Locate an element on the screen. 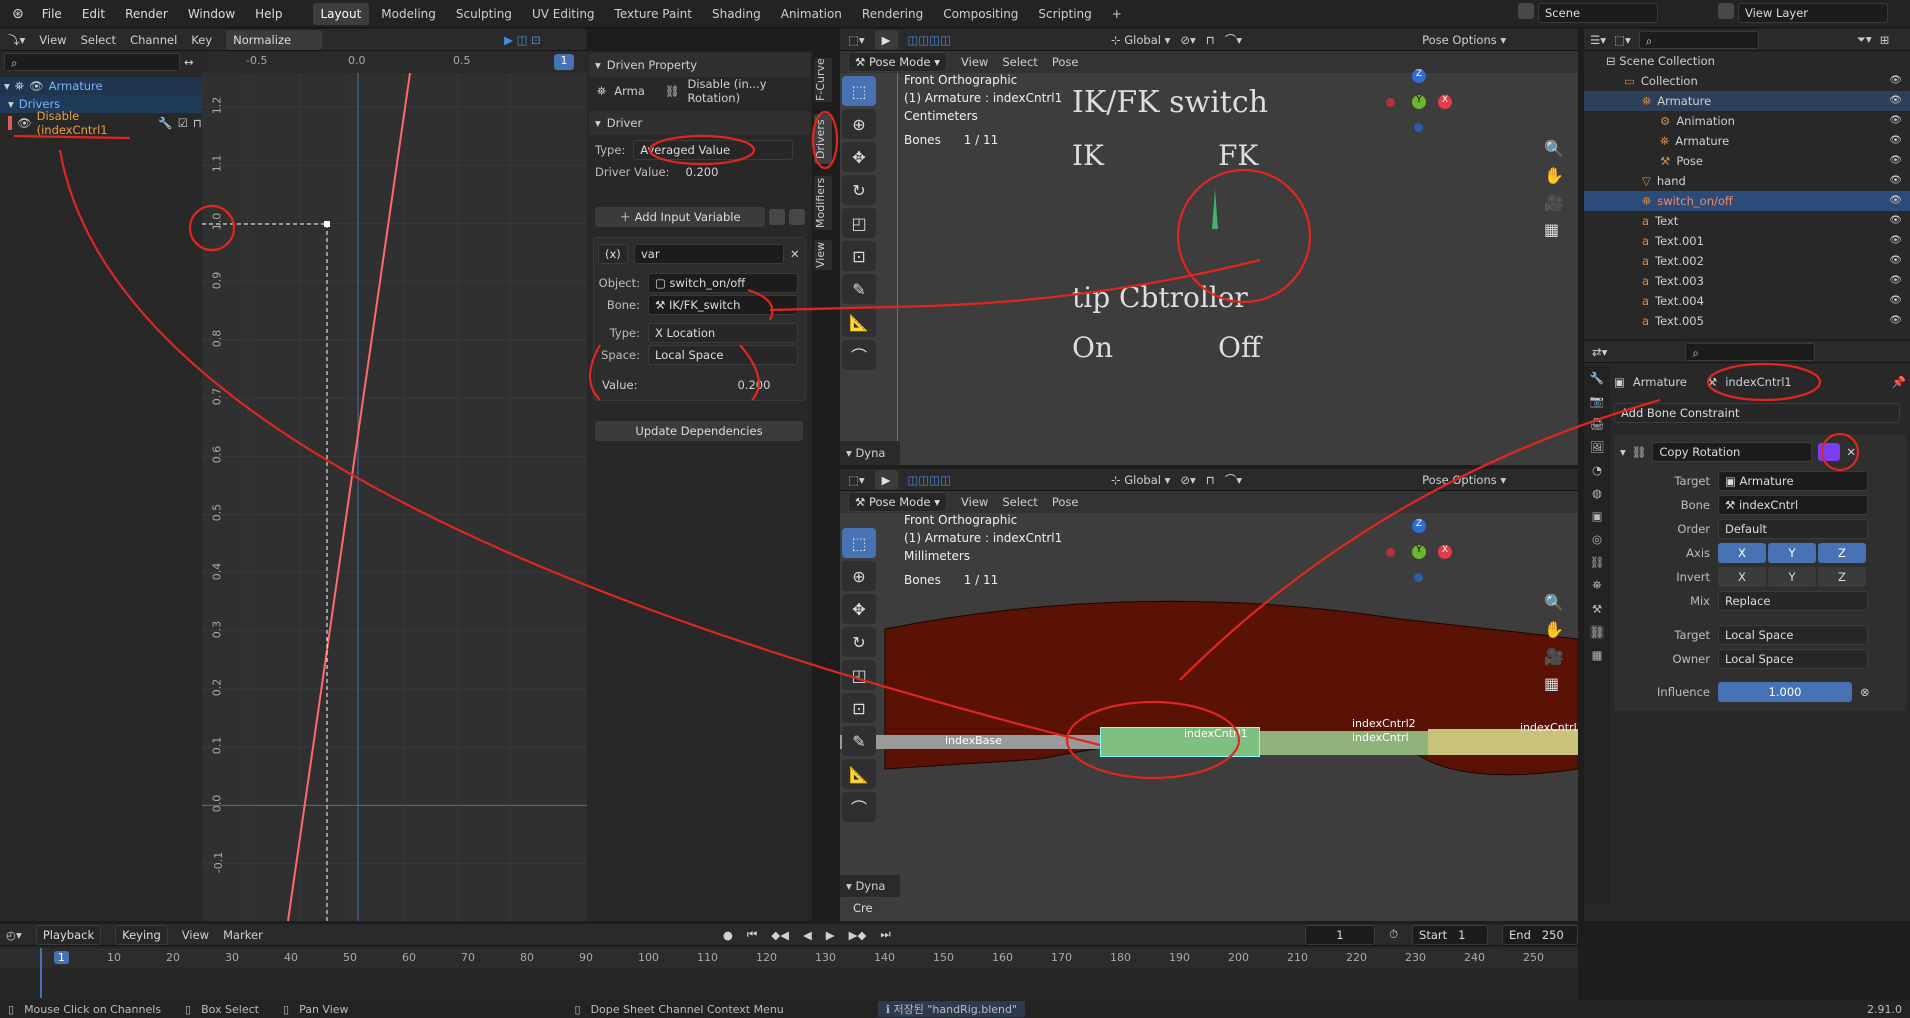 This screenshot has height=1018, width=1910. channel-armature: ▾ ⛯ 👁 Armature is located at coordinates (101, 86).